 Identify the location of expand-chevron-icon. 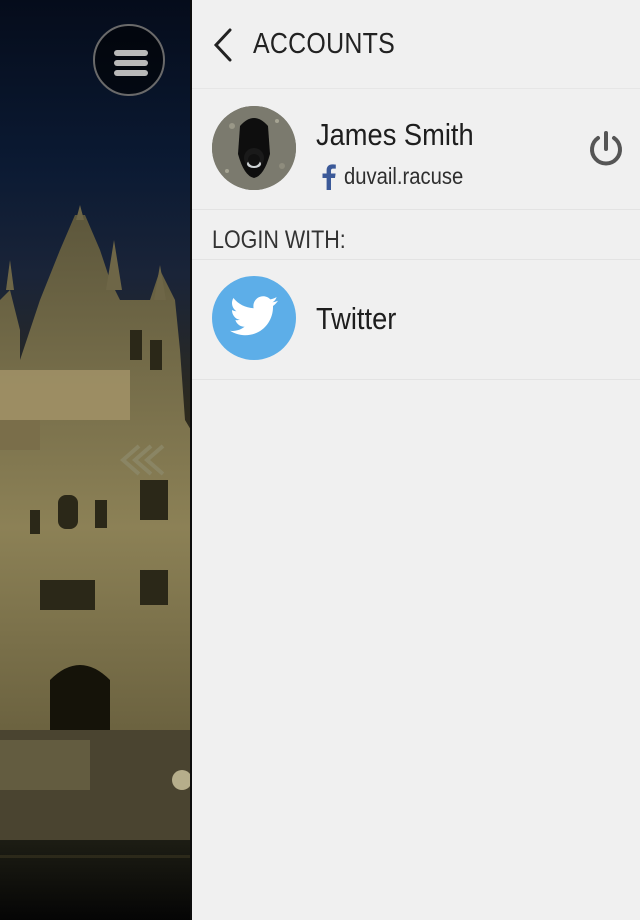
(147, 460).